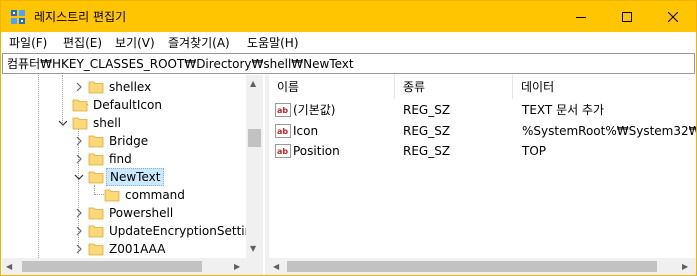 This screenshot has width=697, height=276. Describe the element at coordinates (609, 131) in the screenshot. I see `value-data: %SystemRoot%₩System32₩` at that location.